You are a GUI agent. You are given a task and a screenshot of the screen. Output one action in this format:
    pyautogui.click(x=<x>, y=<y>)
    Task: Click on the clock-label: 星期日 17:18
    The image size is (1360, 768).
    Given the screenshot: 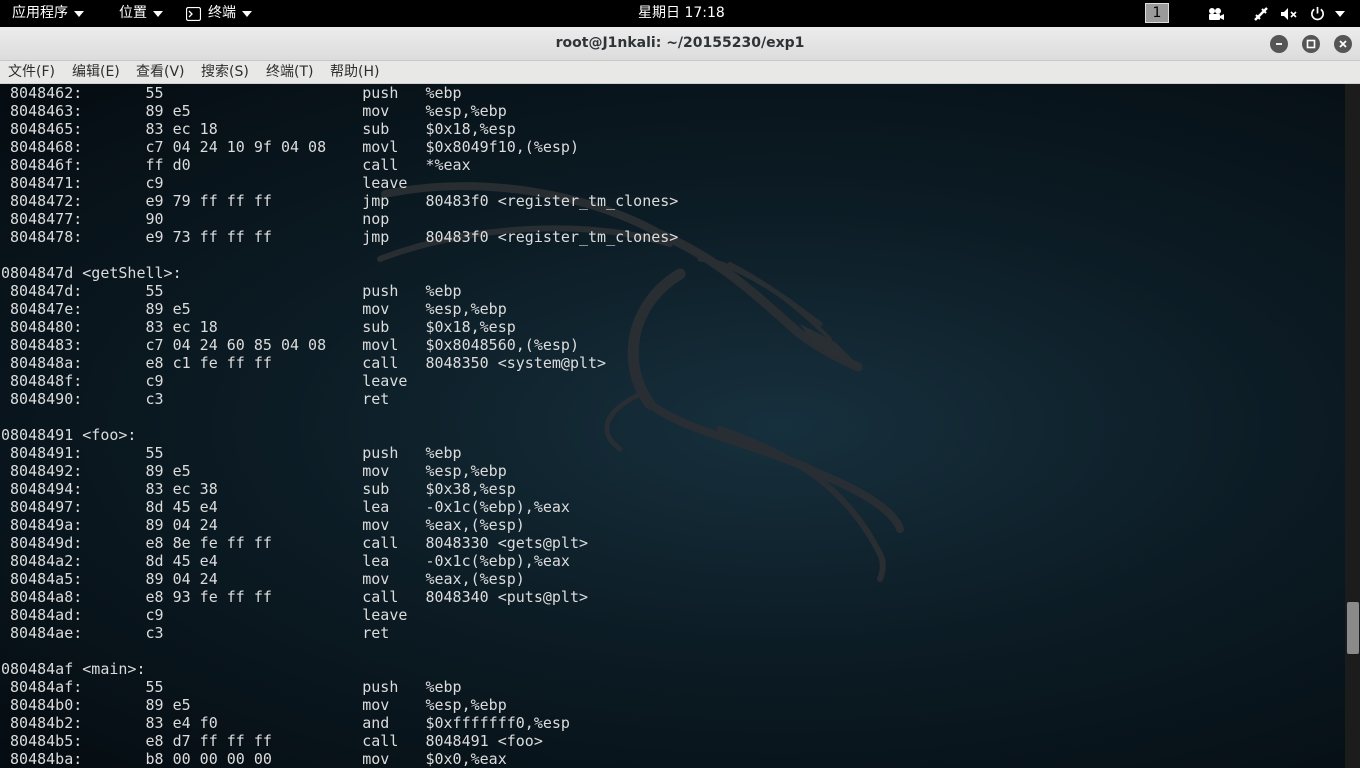 What is the action you would take?
    pyautogui.click(x=681, y=13)
    